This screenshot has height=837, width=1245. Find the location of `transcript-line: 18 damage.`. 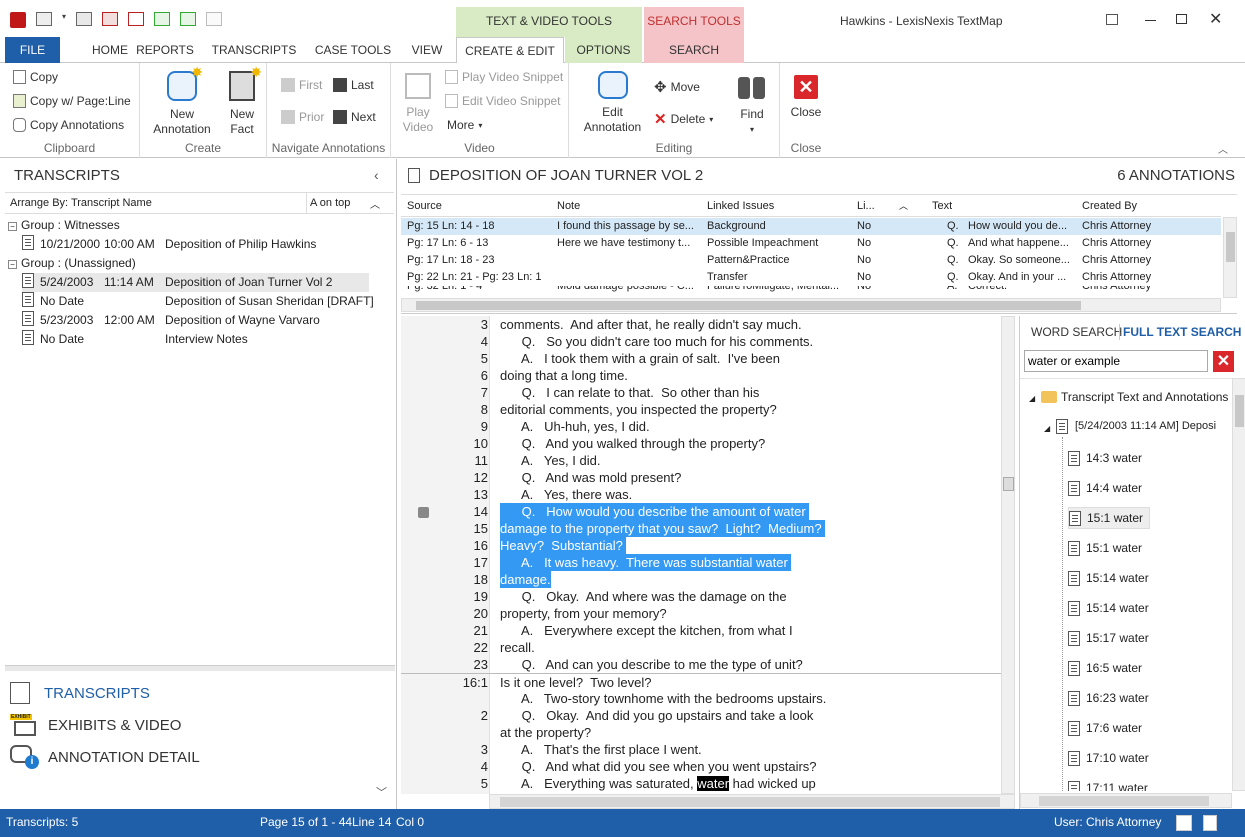

transcript-line: 18 damage. is located at coordinates (701, 579).